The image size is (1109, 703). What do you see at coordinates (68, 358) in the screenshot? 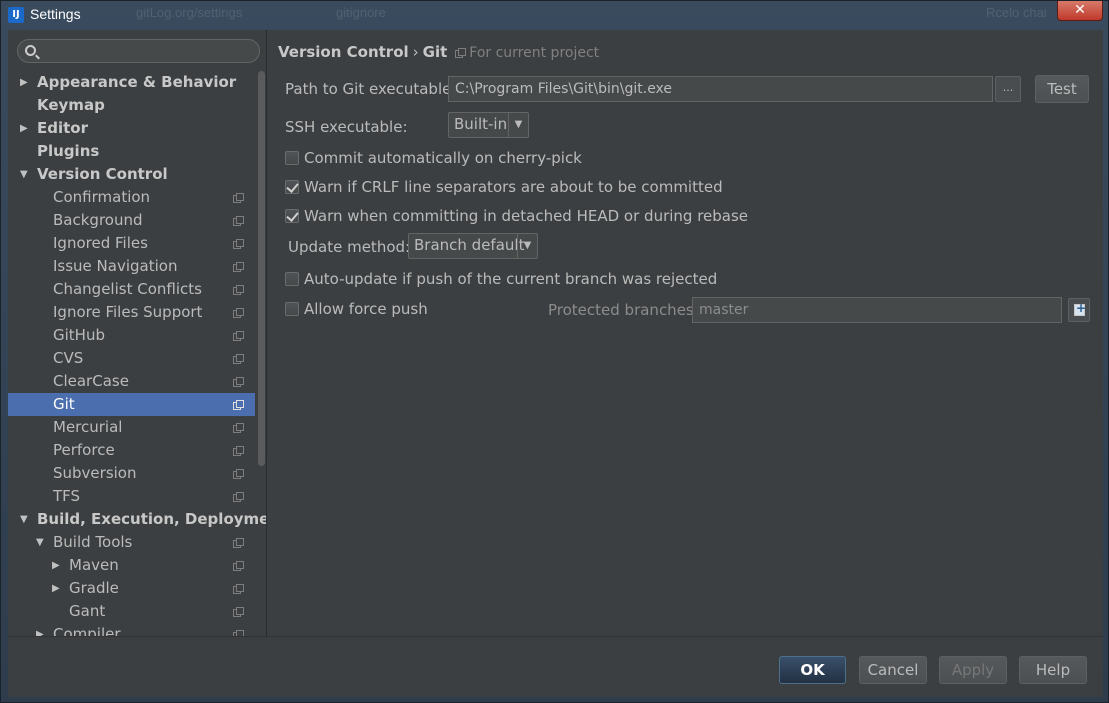
I see `sidebar-item-label: CVS` at bounding box center [68, 358].